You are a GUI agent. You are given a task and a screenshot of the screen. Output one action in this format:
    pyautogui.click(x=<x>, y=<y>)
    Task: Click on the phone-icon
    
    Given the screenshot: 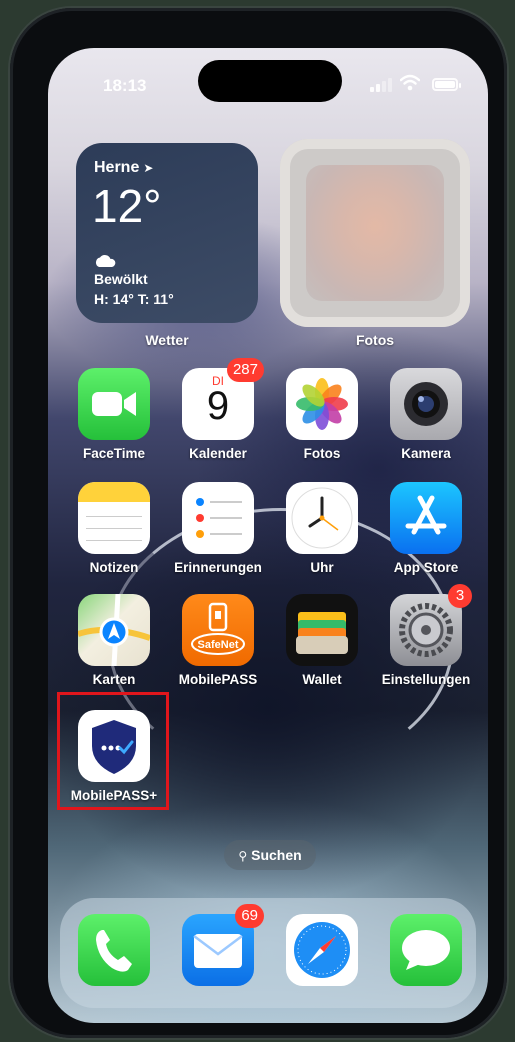 What is the action you would take?
    pyautogui.click(x=114, y=950)
    